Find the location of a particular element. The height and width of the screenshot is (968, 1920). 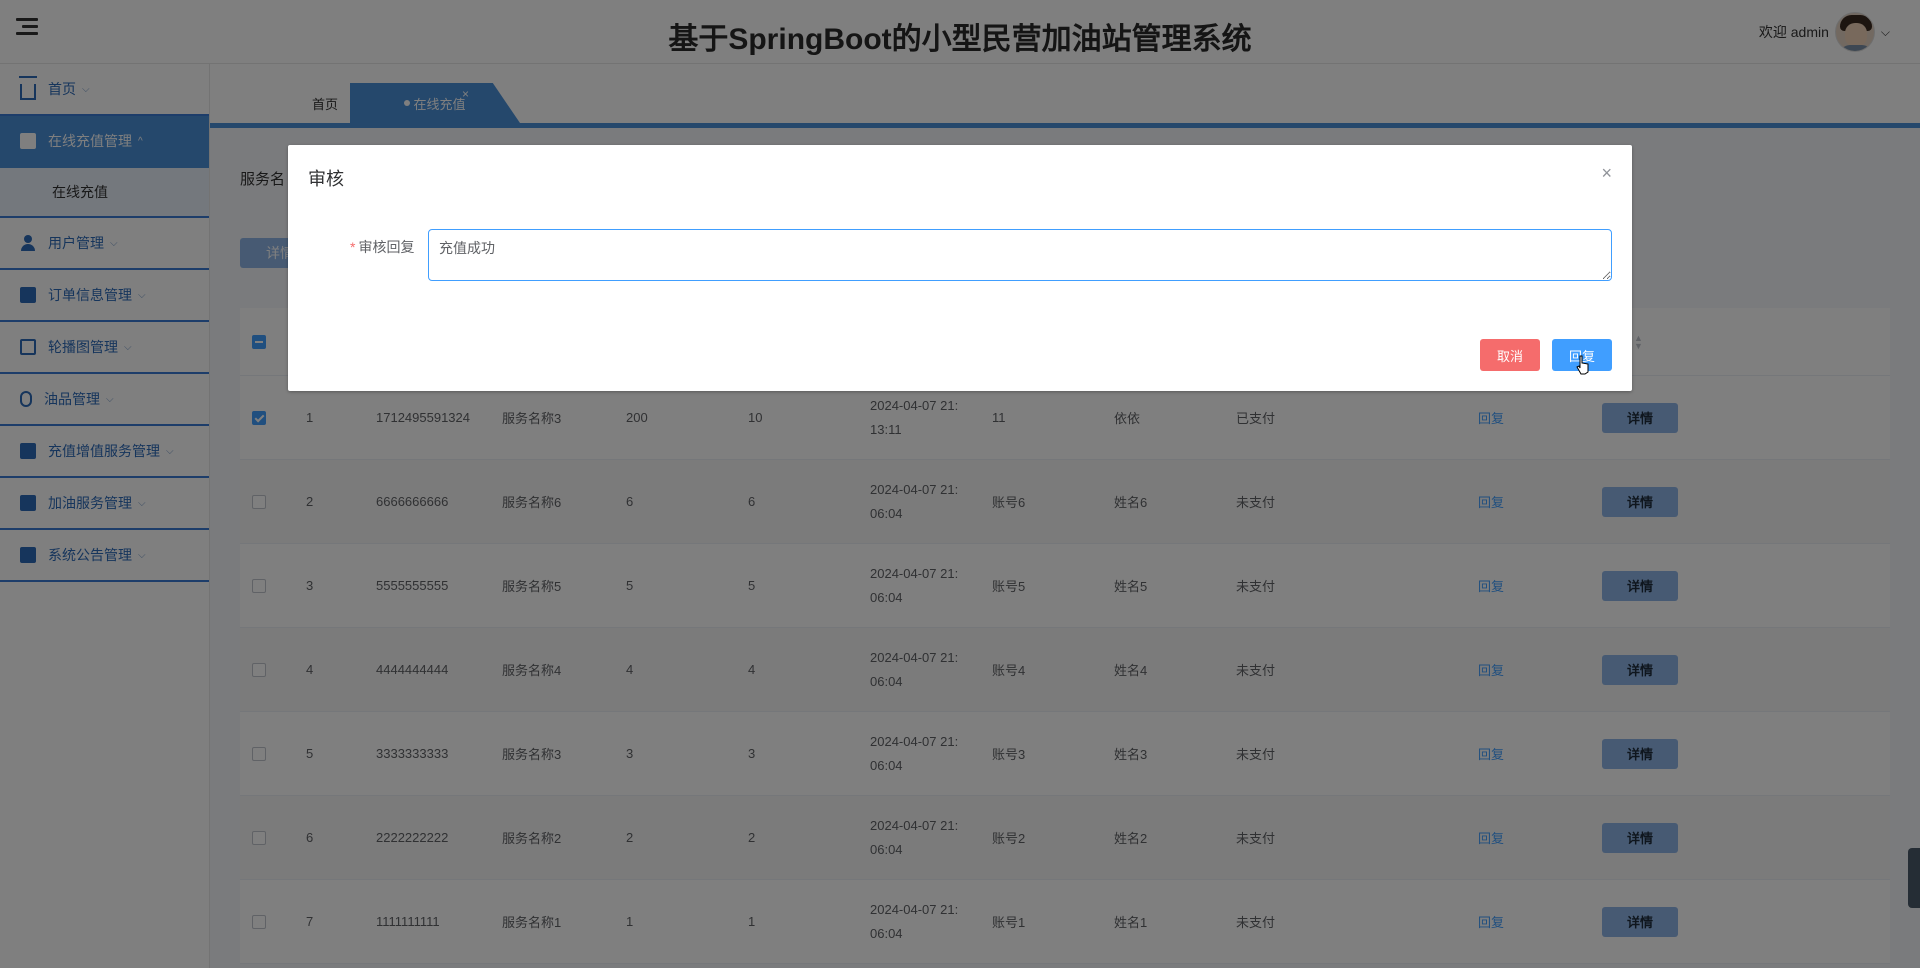

dialog-title: 审核 is located at coordinates (326, 179).